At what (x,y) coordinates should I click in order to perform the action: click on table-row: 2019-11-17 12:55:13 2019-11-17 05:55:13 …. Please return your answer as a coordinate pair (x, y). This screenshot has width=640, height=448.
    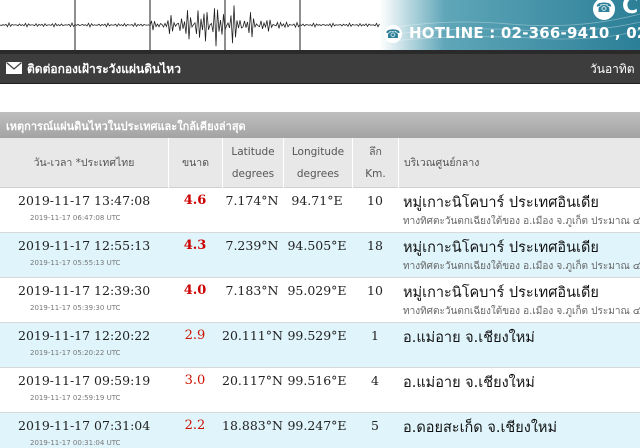
    Looking at the image, I should click on (320, 255).